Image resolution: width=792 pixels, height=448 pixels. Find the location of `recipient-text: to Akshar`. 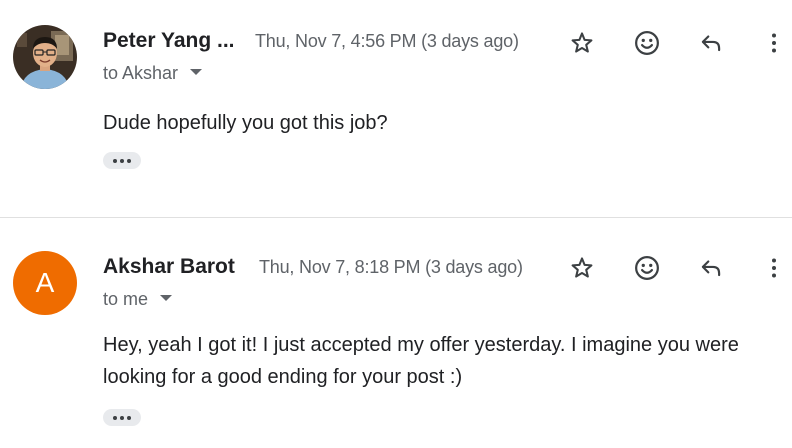

recipient-text: to Akshar is located at coordinates (141, 73).